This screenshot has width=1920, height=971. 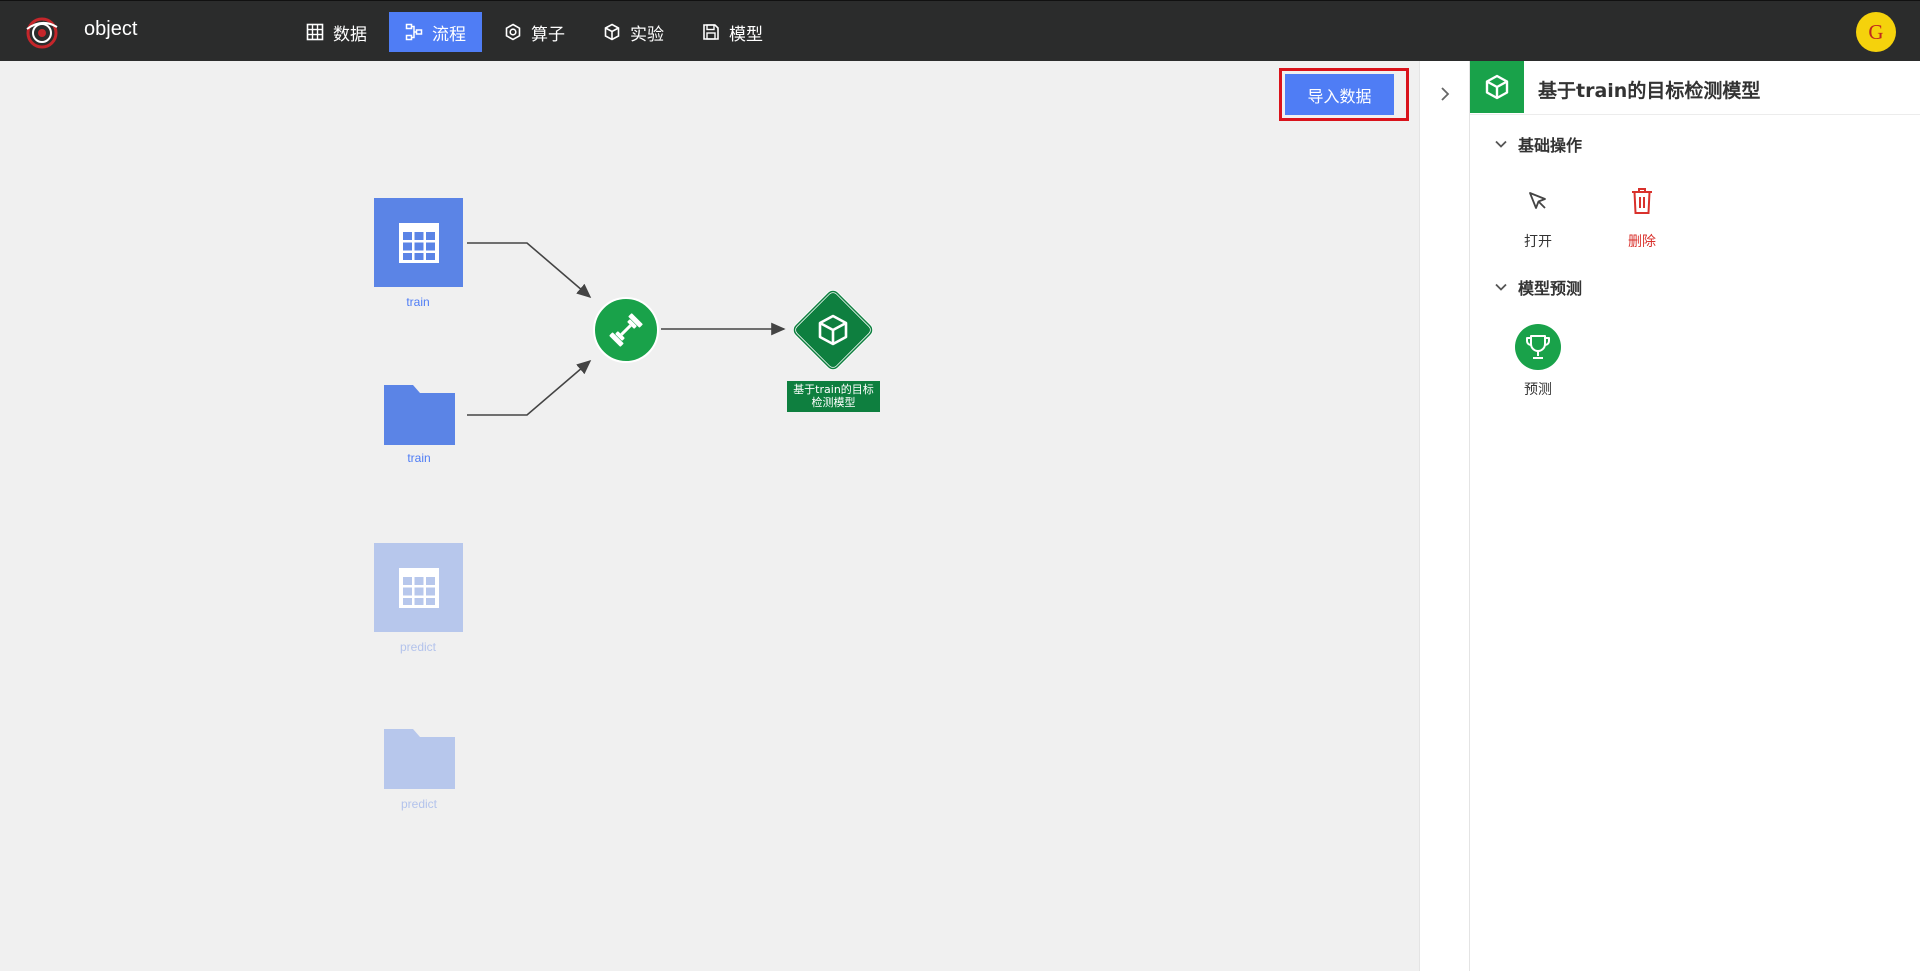 What do you see at coordinates (1642, 216) in the screenshot?
I see `delete-action: 删除` at bounding box center [1642, 216].